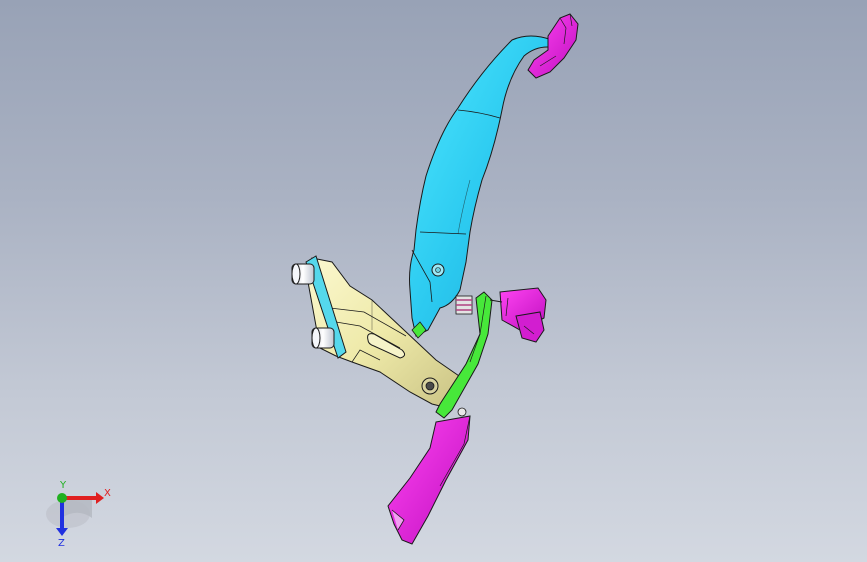 This screenshot has width=867, height=562. What do you see at coordinates (429, 480) in the screenshot?
I see `pedal-pad` at bounding box center [429, 480].